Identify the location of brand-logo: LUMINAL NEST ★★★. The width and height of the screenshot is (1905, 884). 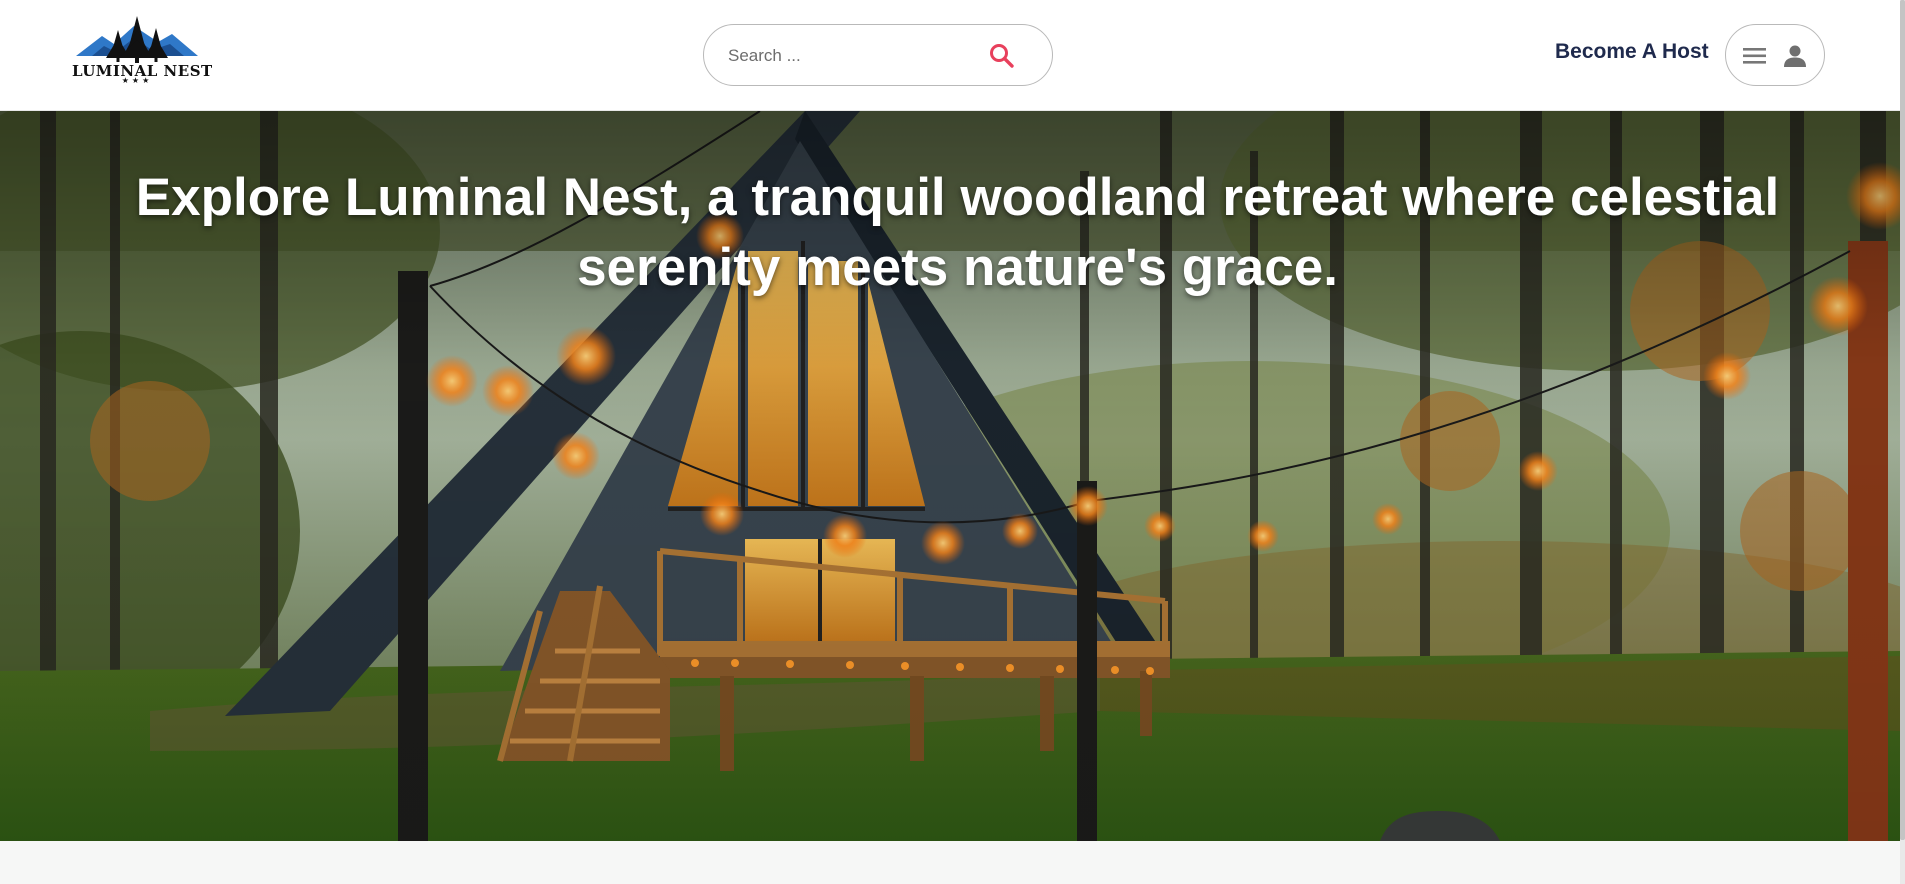
(142, 50).